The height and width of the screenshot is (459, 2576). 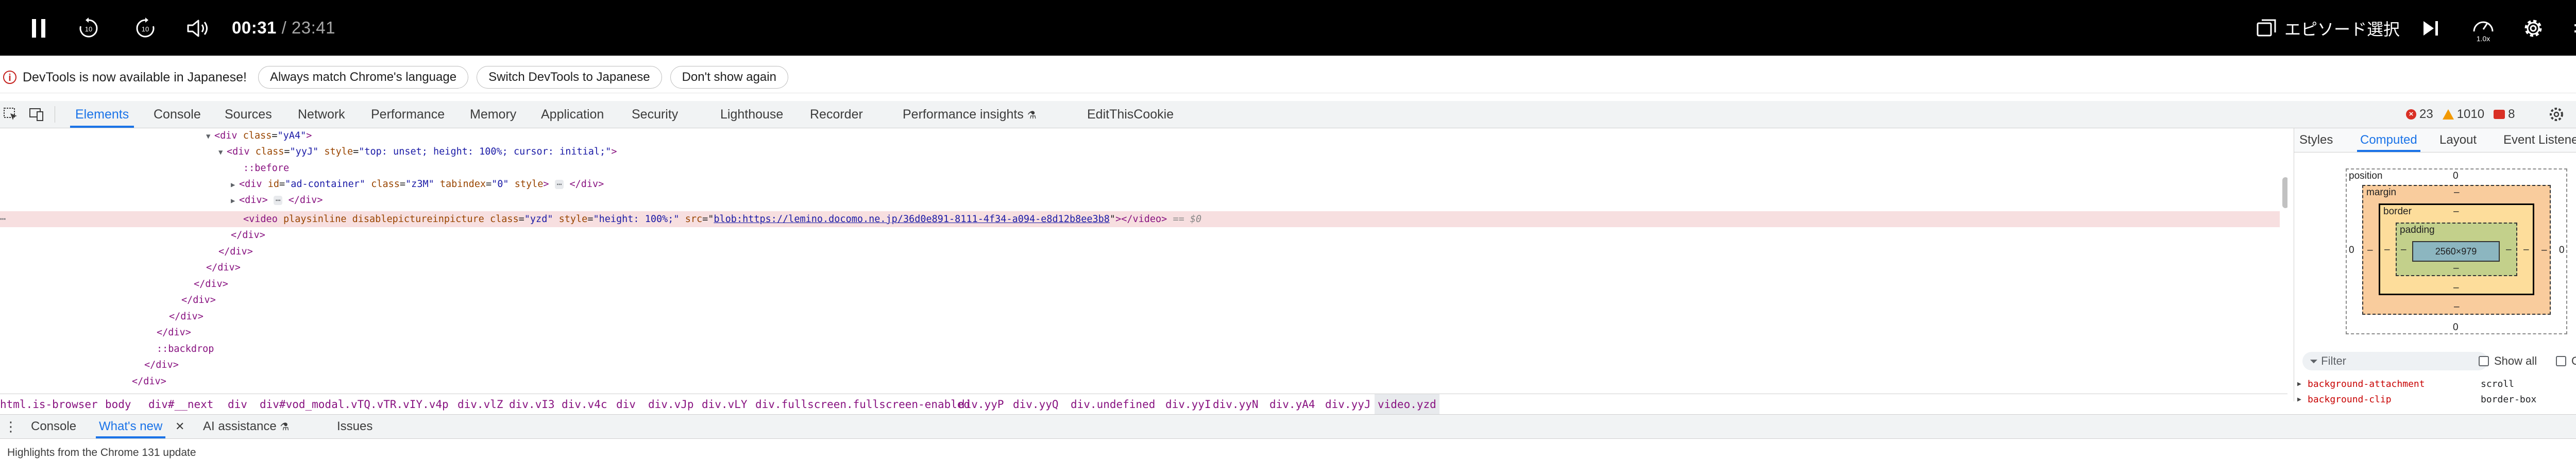 What do you see at coordinates (655, 114) in the screenshot?
I see `tab-security: Security` at bounding box center [655, 114].